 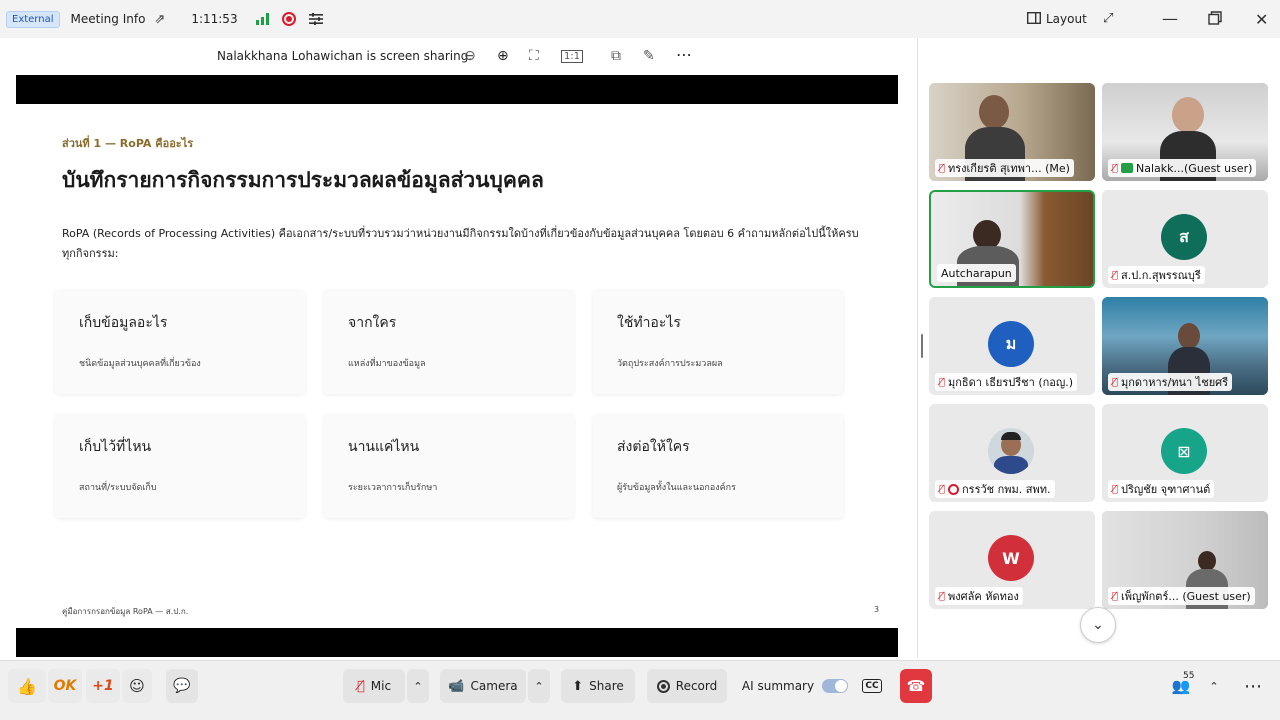 What do you see at coordinates (534, 56) in the screenshot?
I see `fit-to-window-icon: ⛶` at bounding box center [534, 56].